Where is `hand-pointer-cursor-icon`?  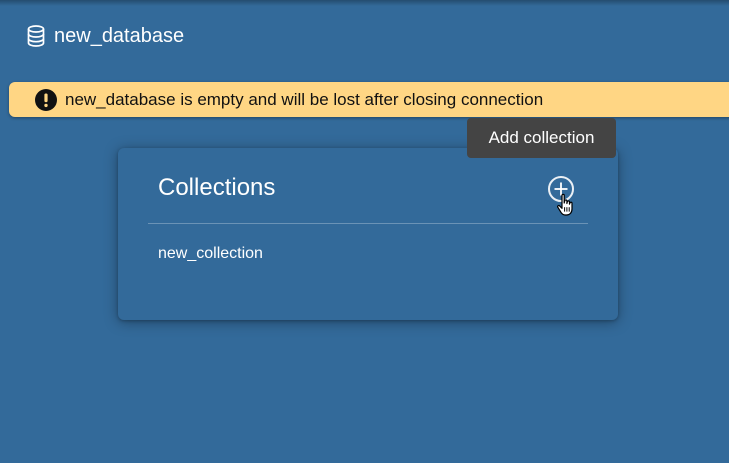 hand-pointer-cursor-icon is located at coordinates (565, 204).